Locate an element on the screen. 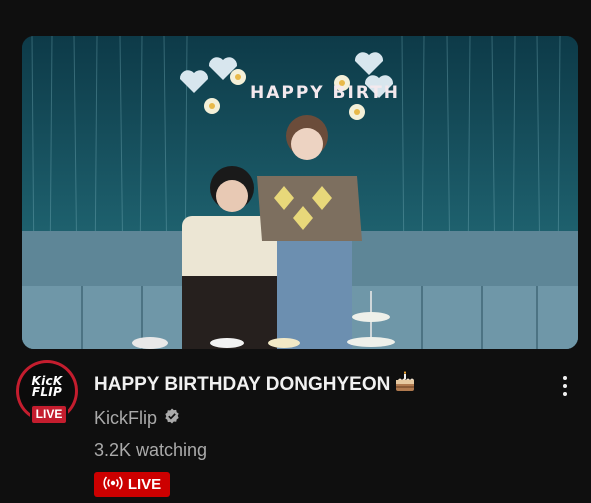 The width and height of the screenshot is (591, 503). channel-name: KickFlip is located at coordinates (126, 418).